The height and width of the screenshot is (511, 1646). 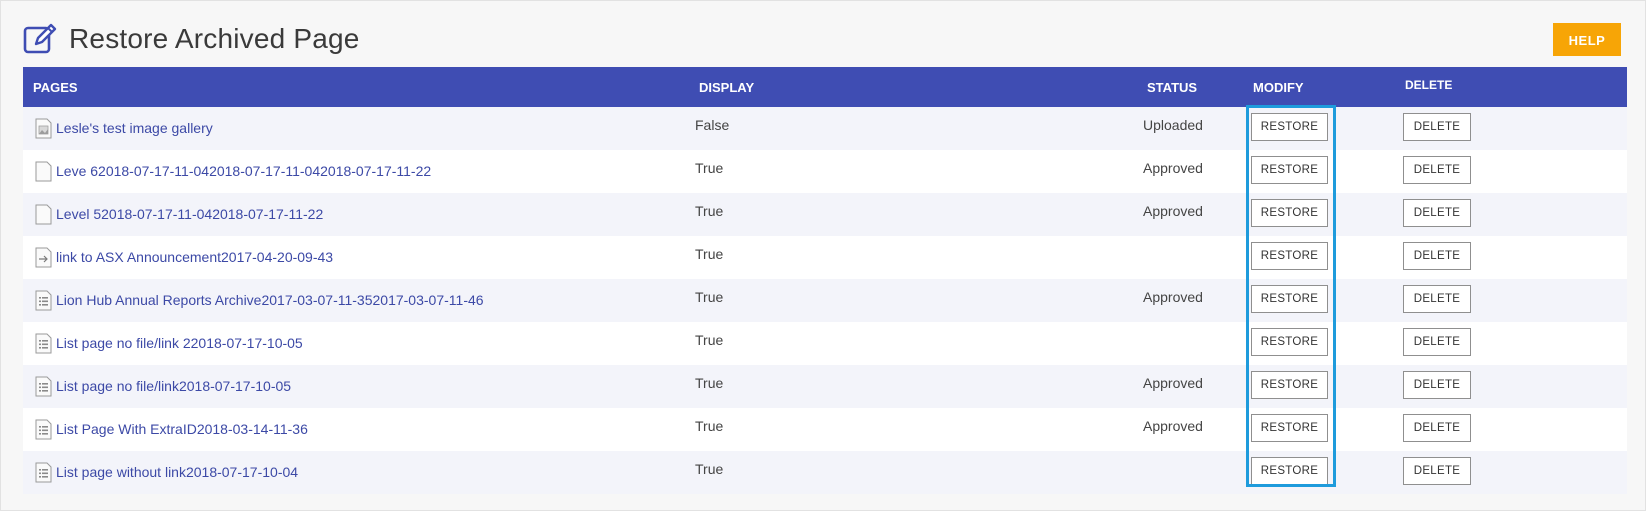 What do you see at coordinates (1172, 87) in the screenshot?
I see `column-header-status: STATUS` at bounding box center [1172, 87].